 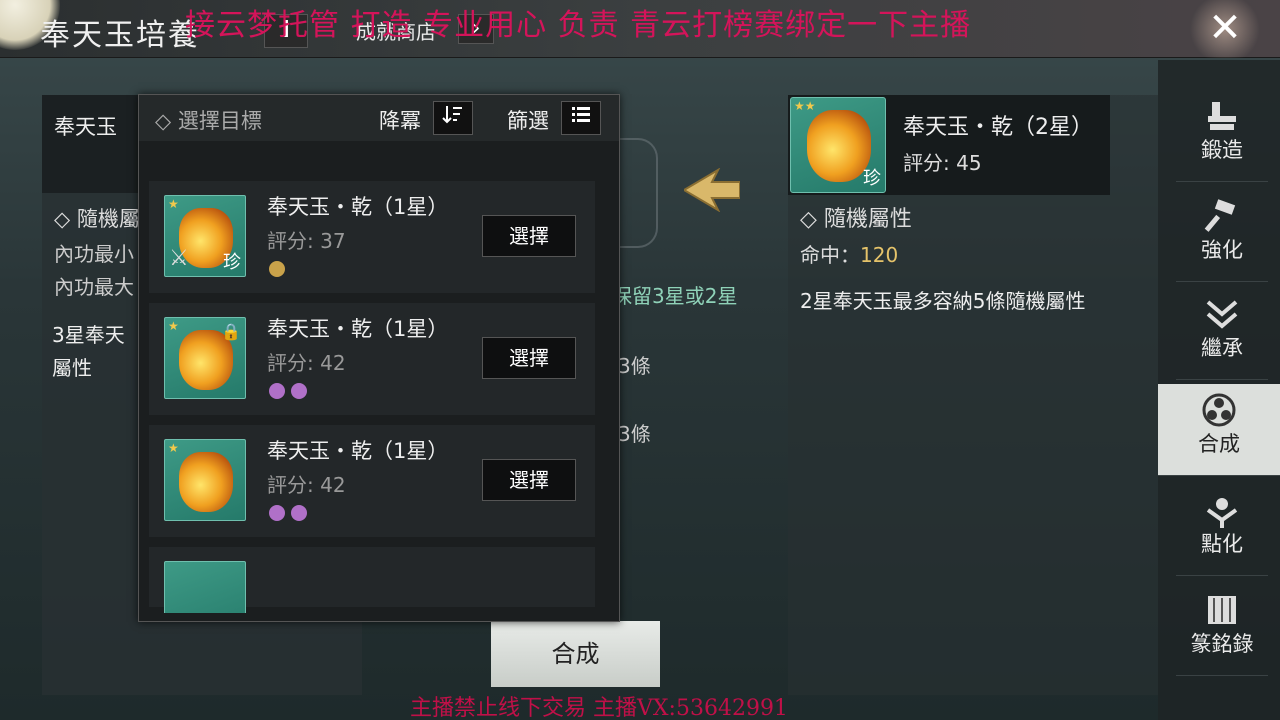 What do you see at coordinates (712, 190) in the screenshot?
I see `arrow-left-icon` at bounding box center [712, 190].